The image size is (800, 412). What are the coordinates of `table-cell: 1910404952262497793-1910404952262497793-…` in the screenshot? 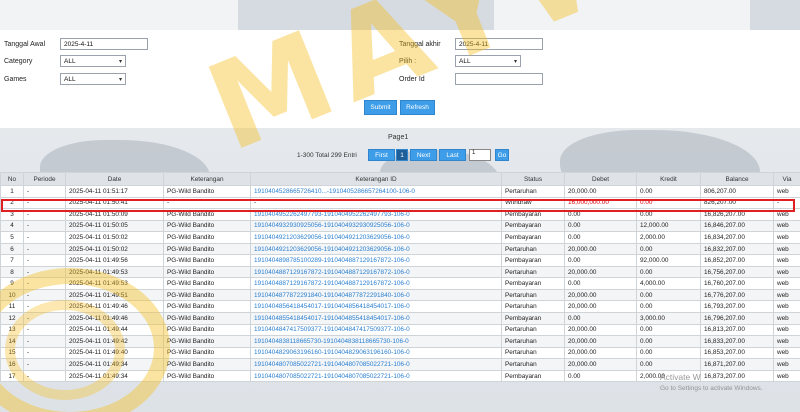 It's located at (376, 214).